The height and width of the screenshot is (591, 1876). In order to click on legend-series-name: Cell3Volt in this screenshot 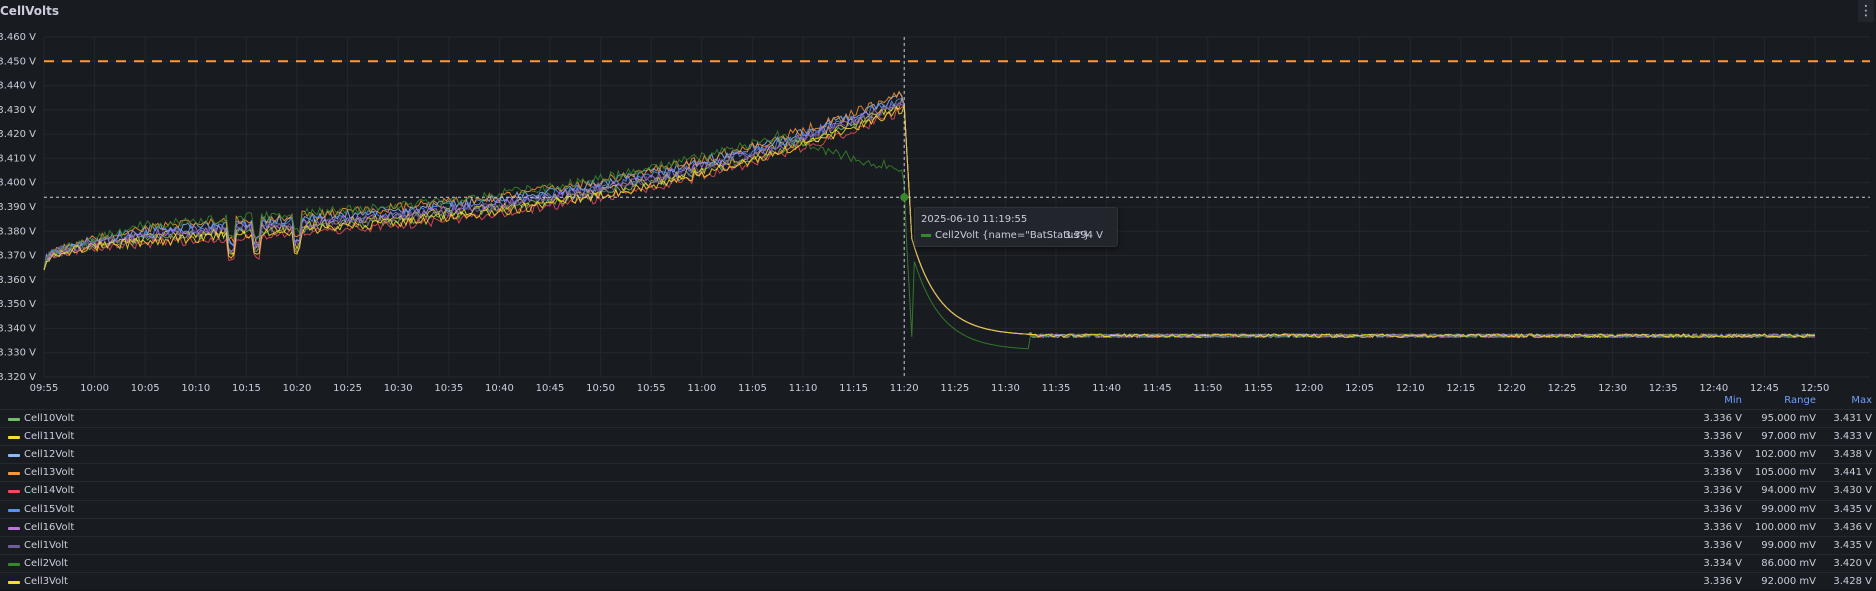, I will do `click(46, 581)`.